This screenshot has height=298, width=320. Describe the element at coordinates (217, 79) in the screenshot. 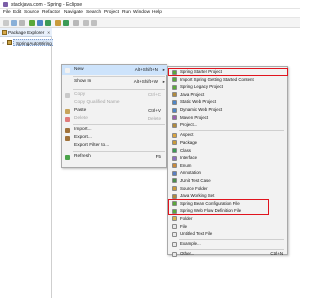

I see `submenu-item-label: Import Spring Getting Started Content` at that location.